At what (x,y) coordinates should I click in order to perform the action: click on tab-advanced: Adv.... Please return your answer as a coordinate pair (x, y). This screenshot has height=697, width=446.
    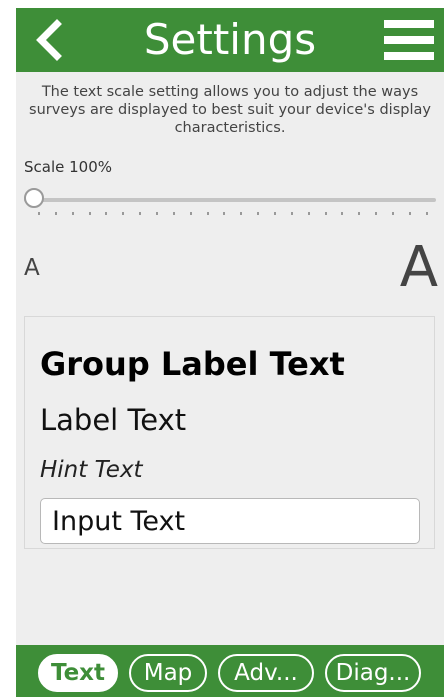
    Looking at the image, I should click on (266, 673).